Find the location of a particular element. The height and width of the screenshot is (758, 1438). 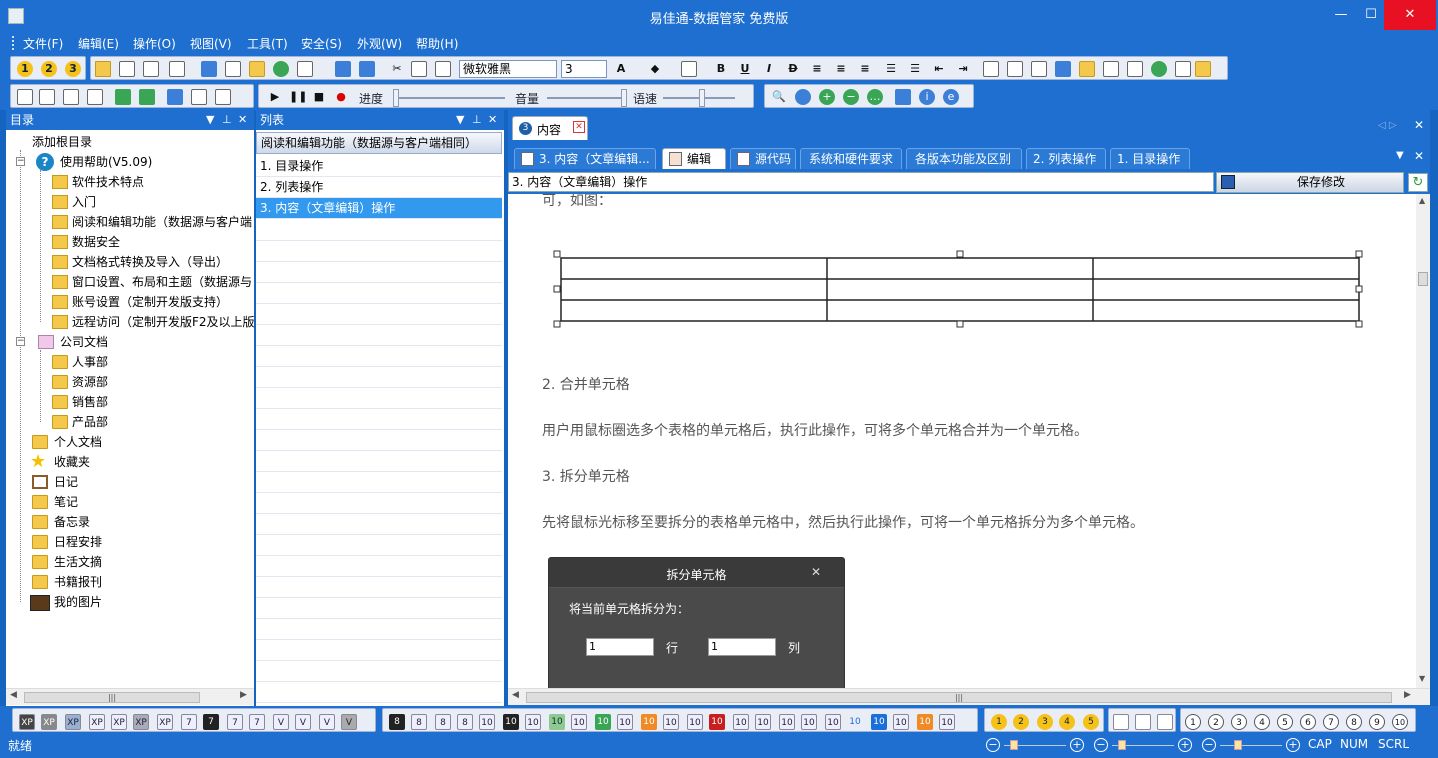

refresh-icon is located at coordinates (281, 69).